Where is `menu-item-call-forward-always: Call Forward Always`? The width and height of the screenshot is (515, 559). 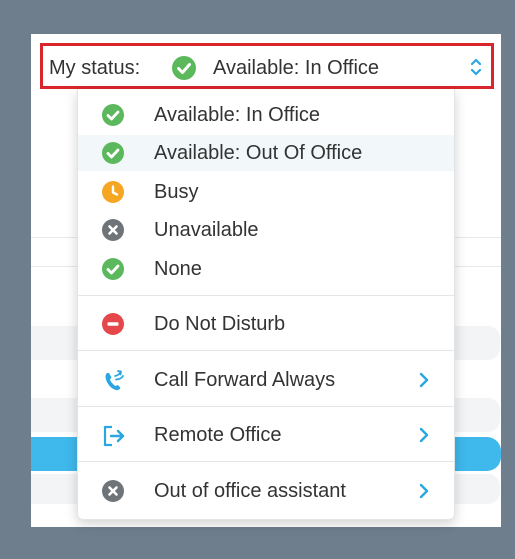
menu-item-call-forward-always: Call Forward Always is located at coordinates (266, 380).